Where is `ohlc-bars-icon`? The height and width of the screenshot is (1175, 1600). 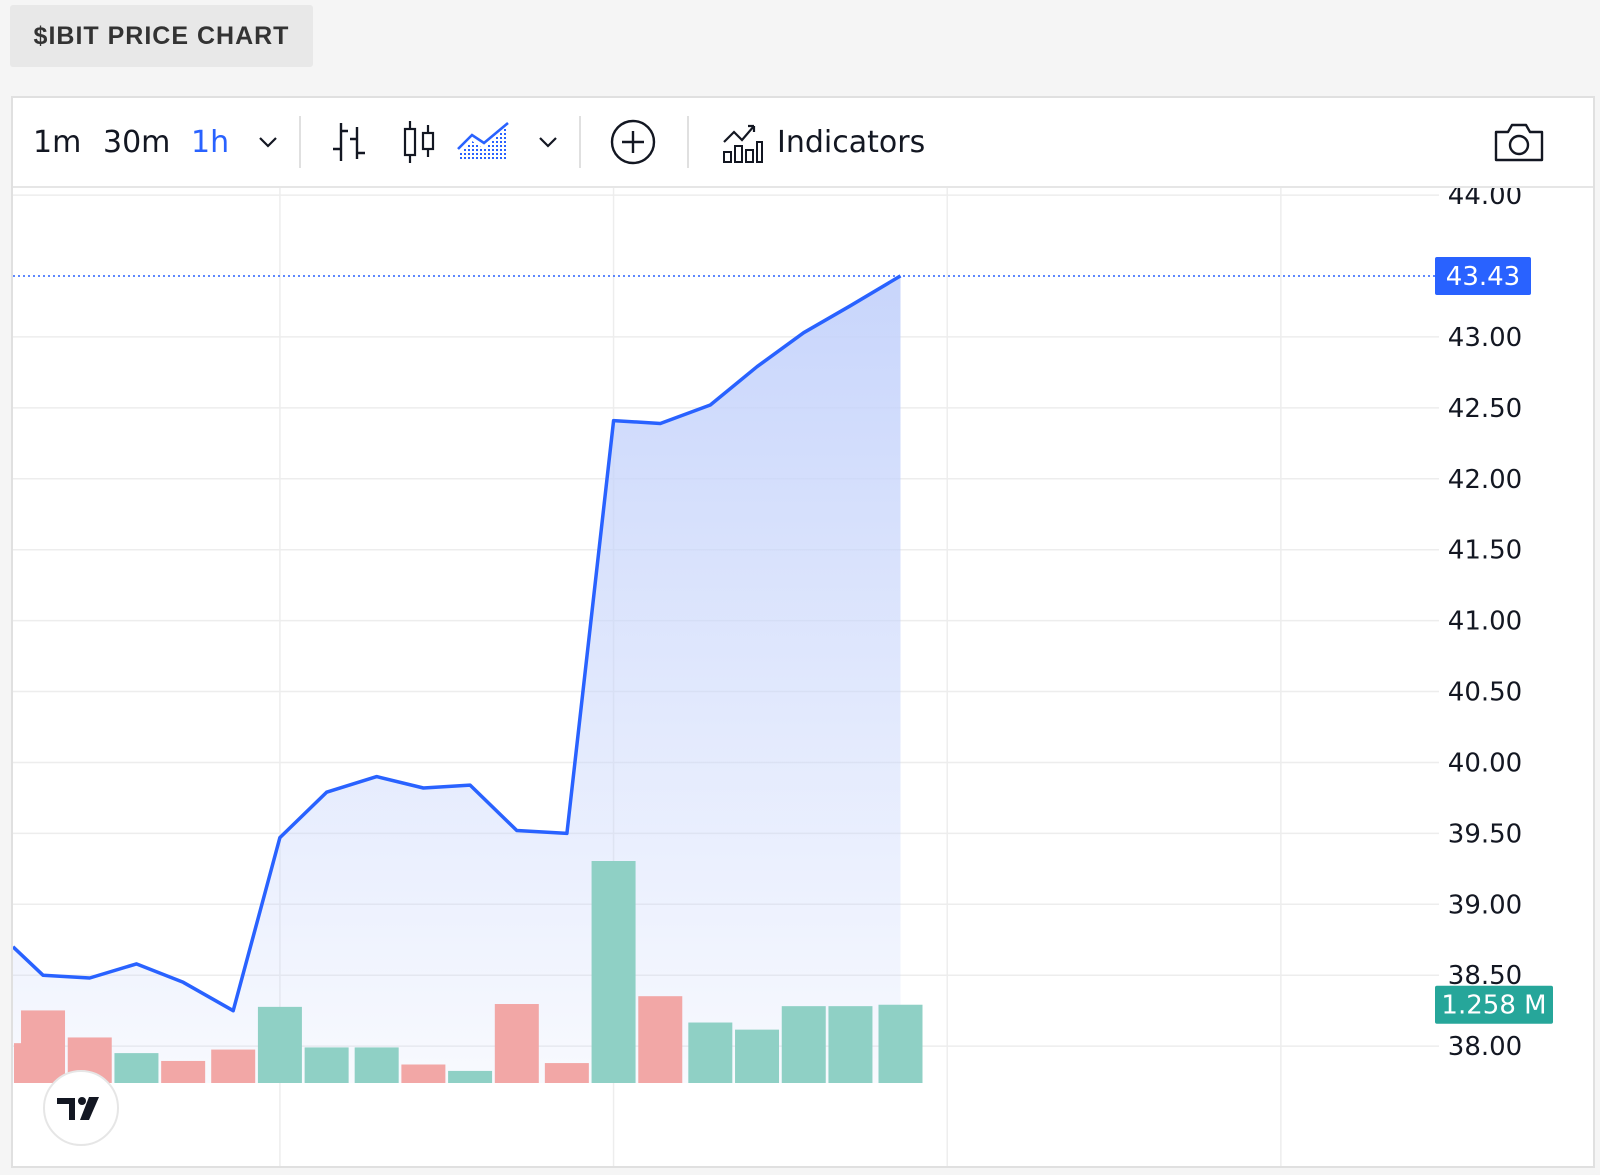 ohlc-bars-icon is located at coordinates (349, 142).